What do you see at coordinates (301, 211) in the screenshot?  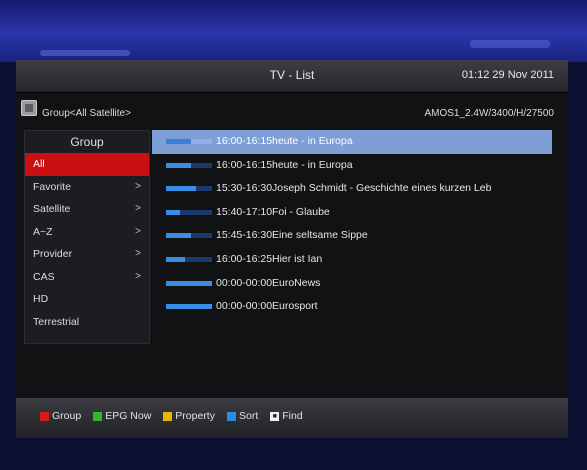 I see `channel-name: Foi - Glaube` at bounding box center [301, 211].